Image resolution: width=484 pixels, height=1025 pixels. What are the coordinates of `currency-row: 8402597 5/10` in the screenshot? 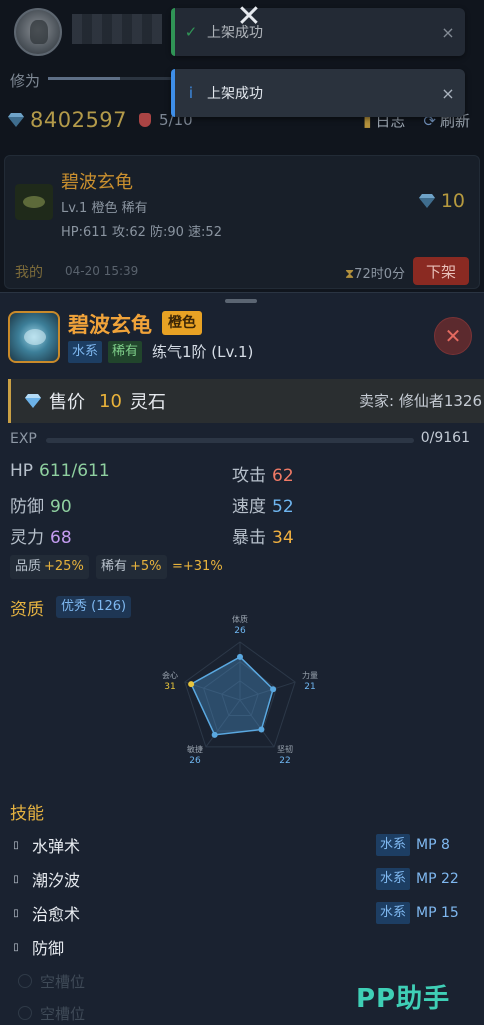 It's located at (100, 120).